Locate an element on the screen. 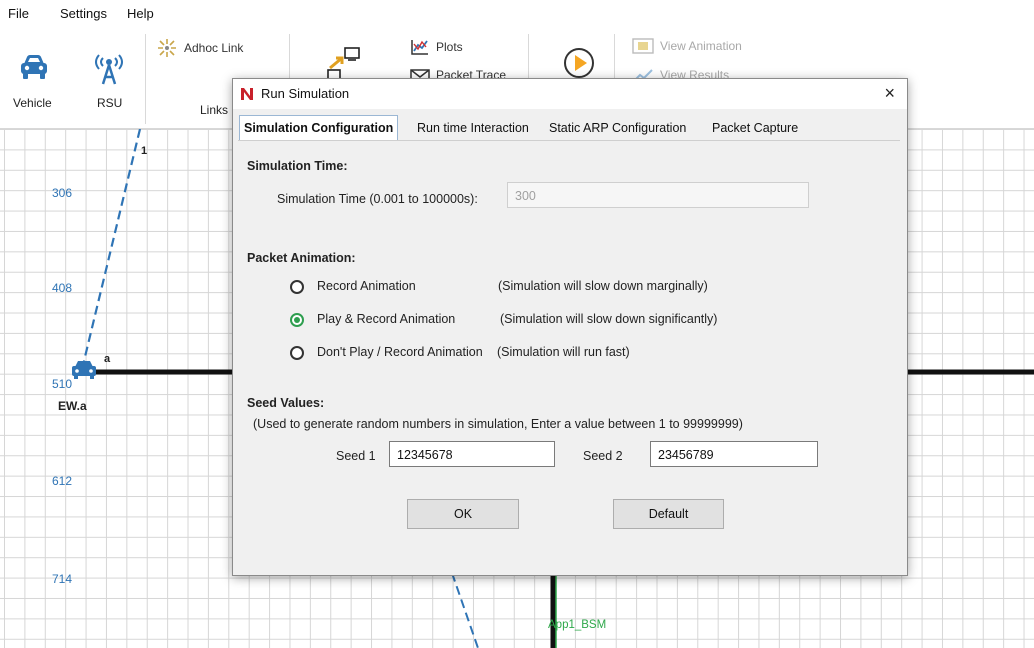 The image size is (1034, 648). seed1-input: 12345678 is located at coordinates (472, 454).